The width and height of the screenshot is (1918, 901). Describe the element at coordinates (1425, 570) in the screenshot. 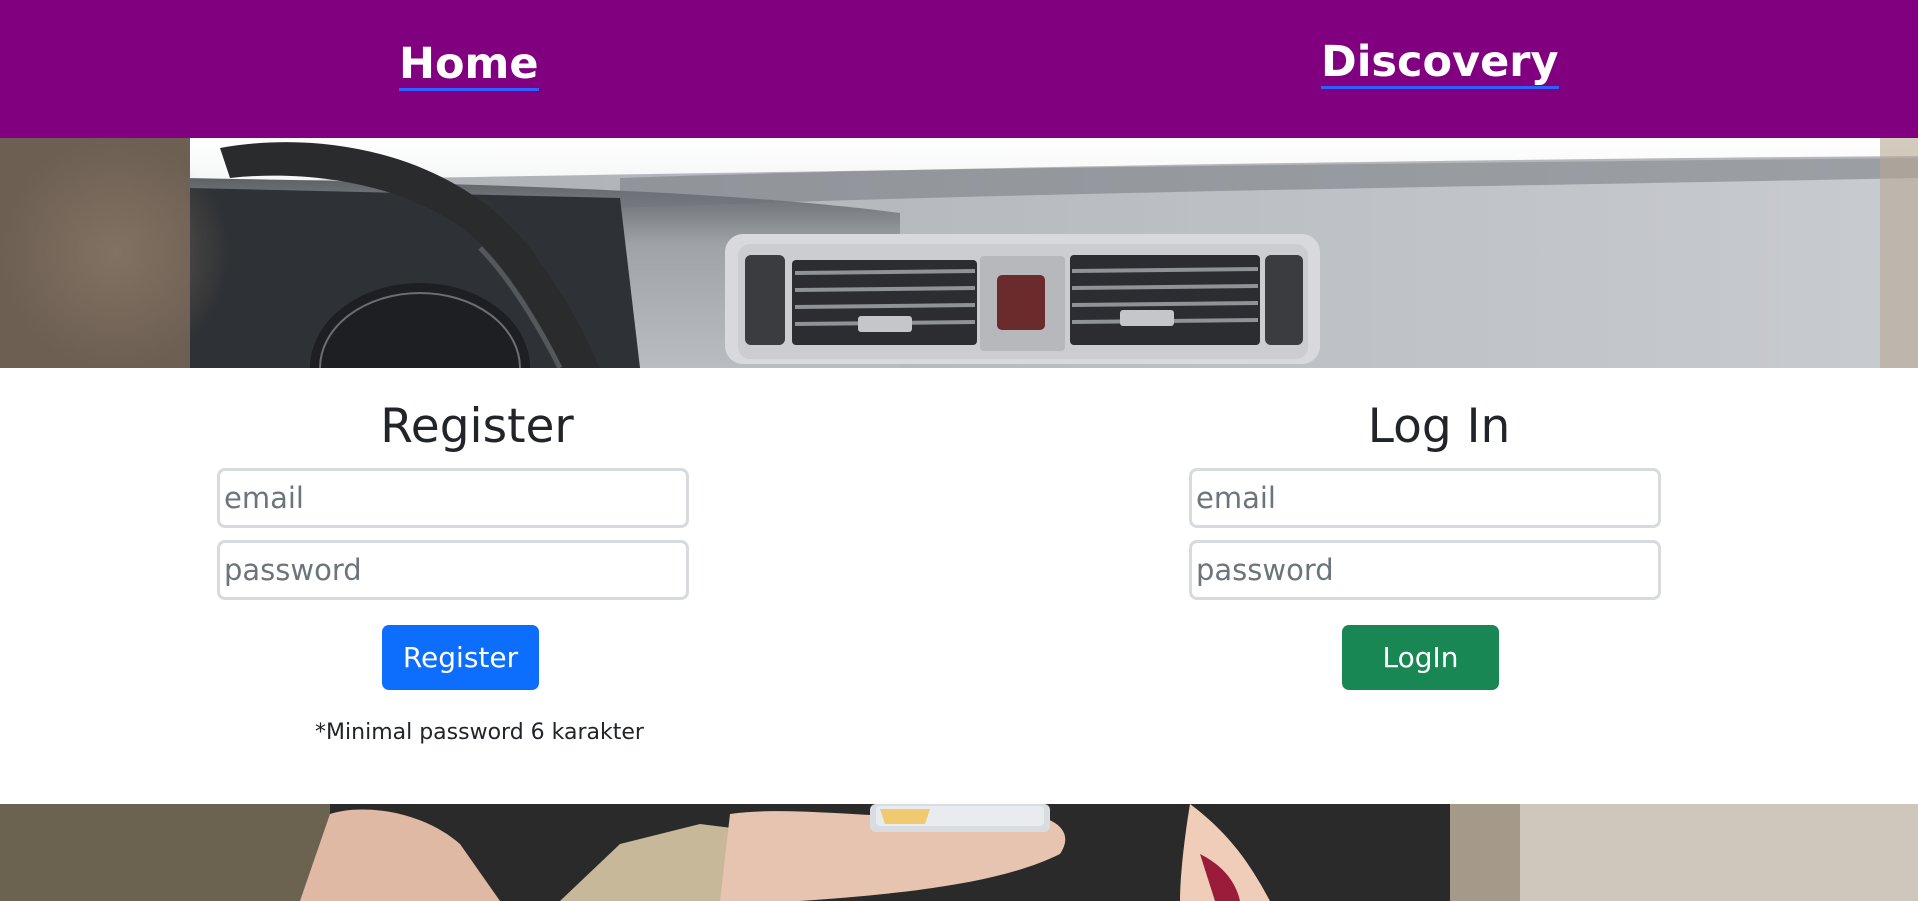

I see `login-password-input` at that location.